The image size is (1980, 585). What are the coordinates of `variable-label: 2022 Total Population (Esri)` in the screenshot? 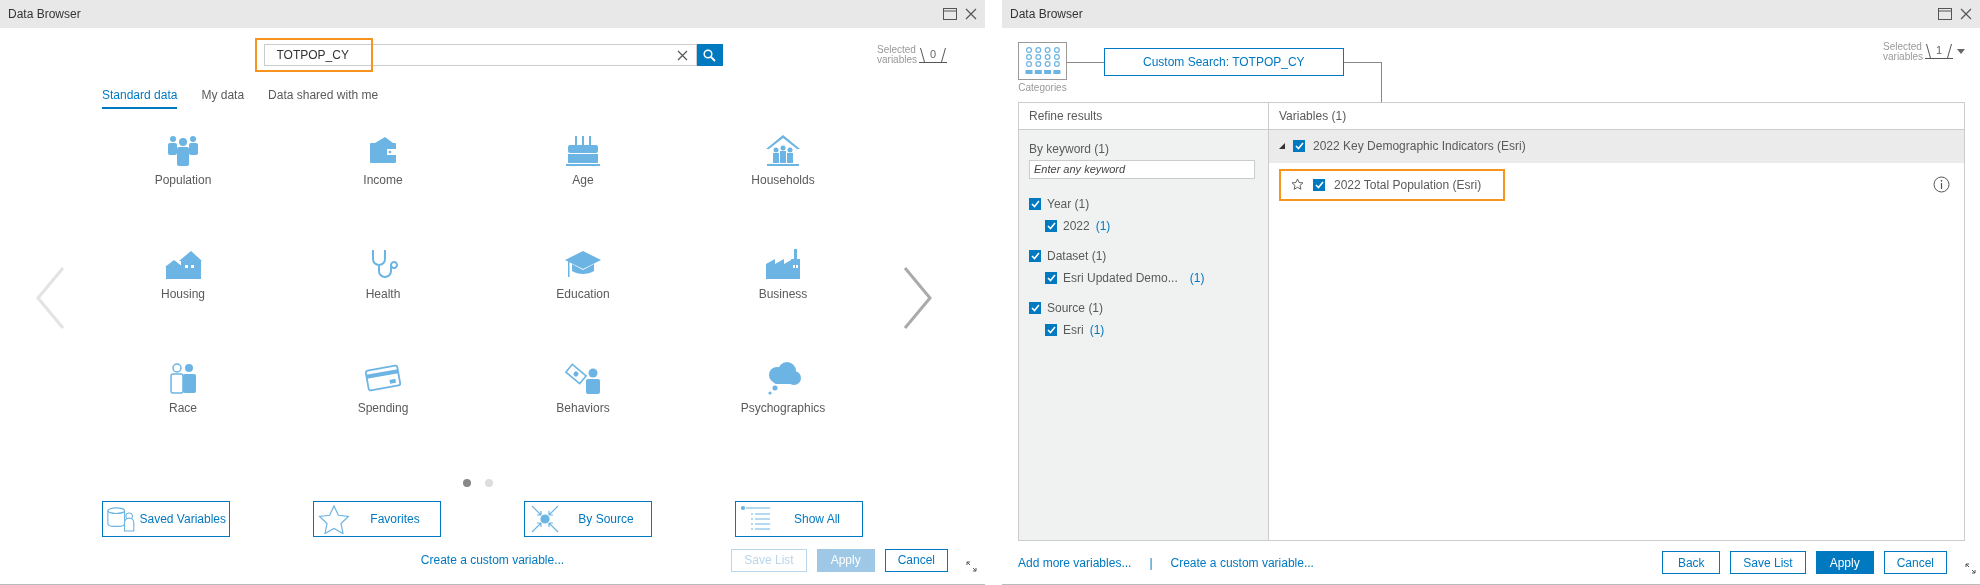 It's located at (1408, 184).